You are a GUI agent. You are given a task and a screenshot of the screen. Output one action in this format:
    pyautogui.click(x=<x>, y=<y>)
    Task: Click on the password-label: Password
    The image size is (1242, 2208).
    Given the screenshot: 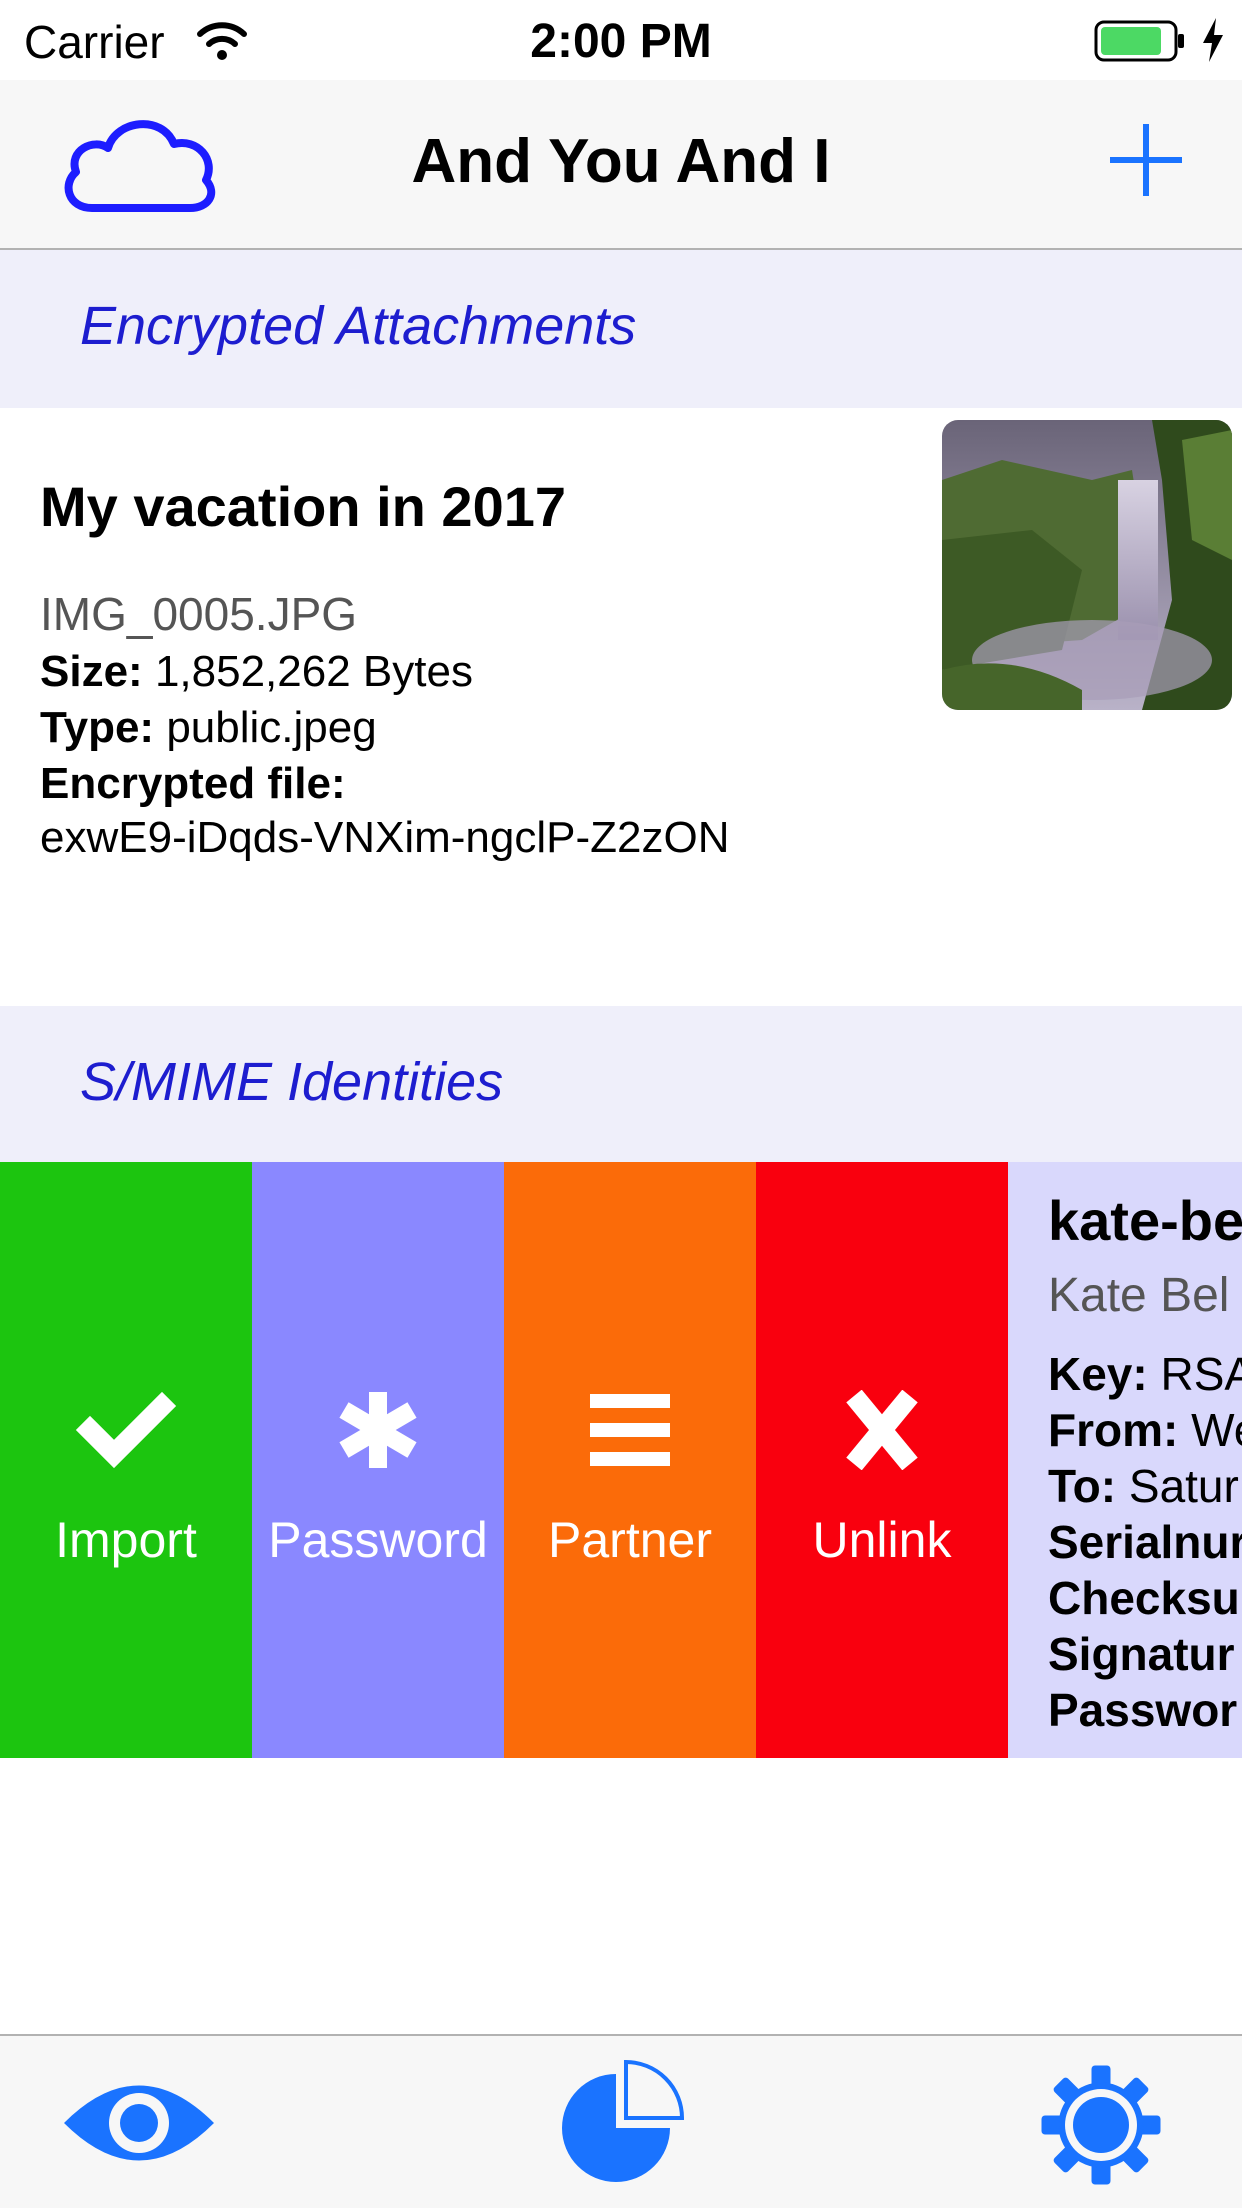 What is the action you would take?
    pyautogui.click(x=378, y=1540)
    